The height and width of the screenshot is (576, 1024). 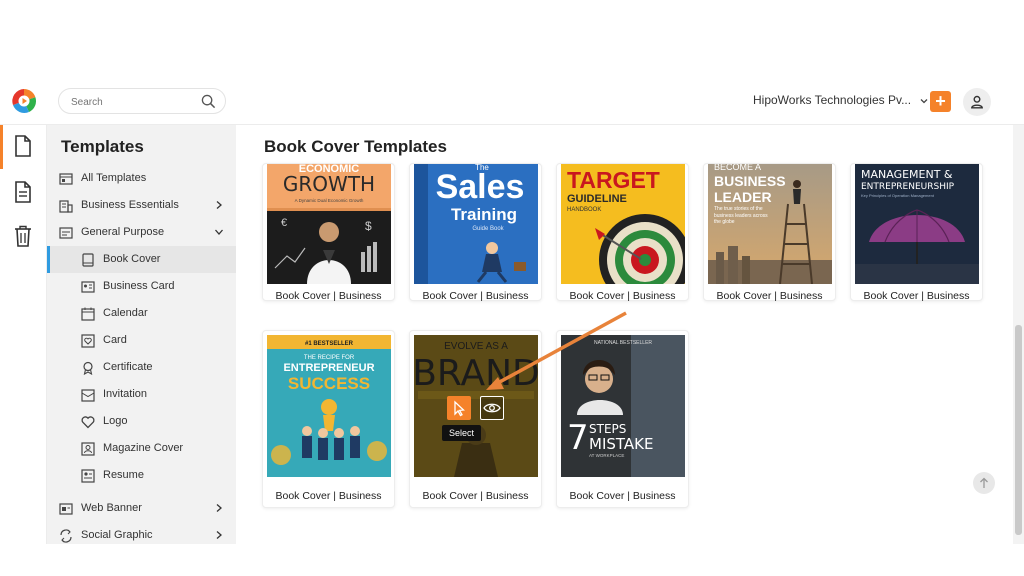 I want to click on scrollbar-thumb, so click(x=1018, y=430).